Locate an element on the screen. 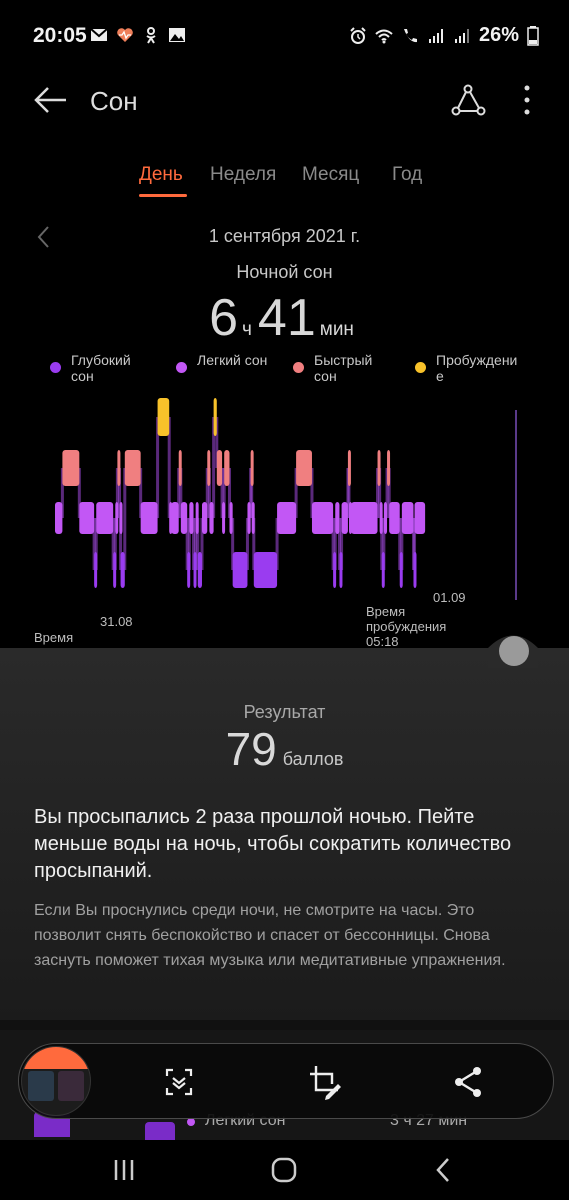 The height and width of the screenshot is (1200, 569). more-vert-icon is located at coordinates (527, 100).